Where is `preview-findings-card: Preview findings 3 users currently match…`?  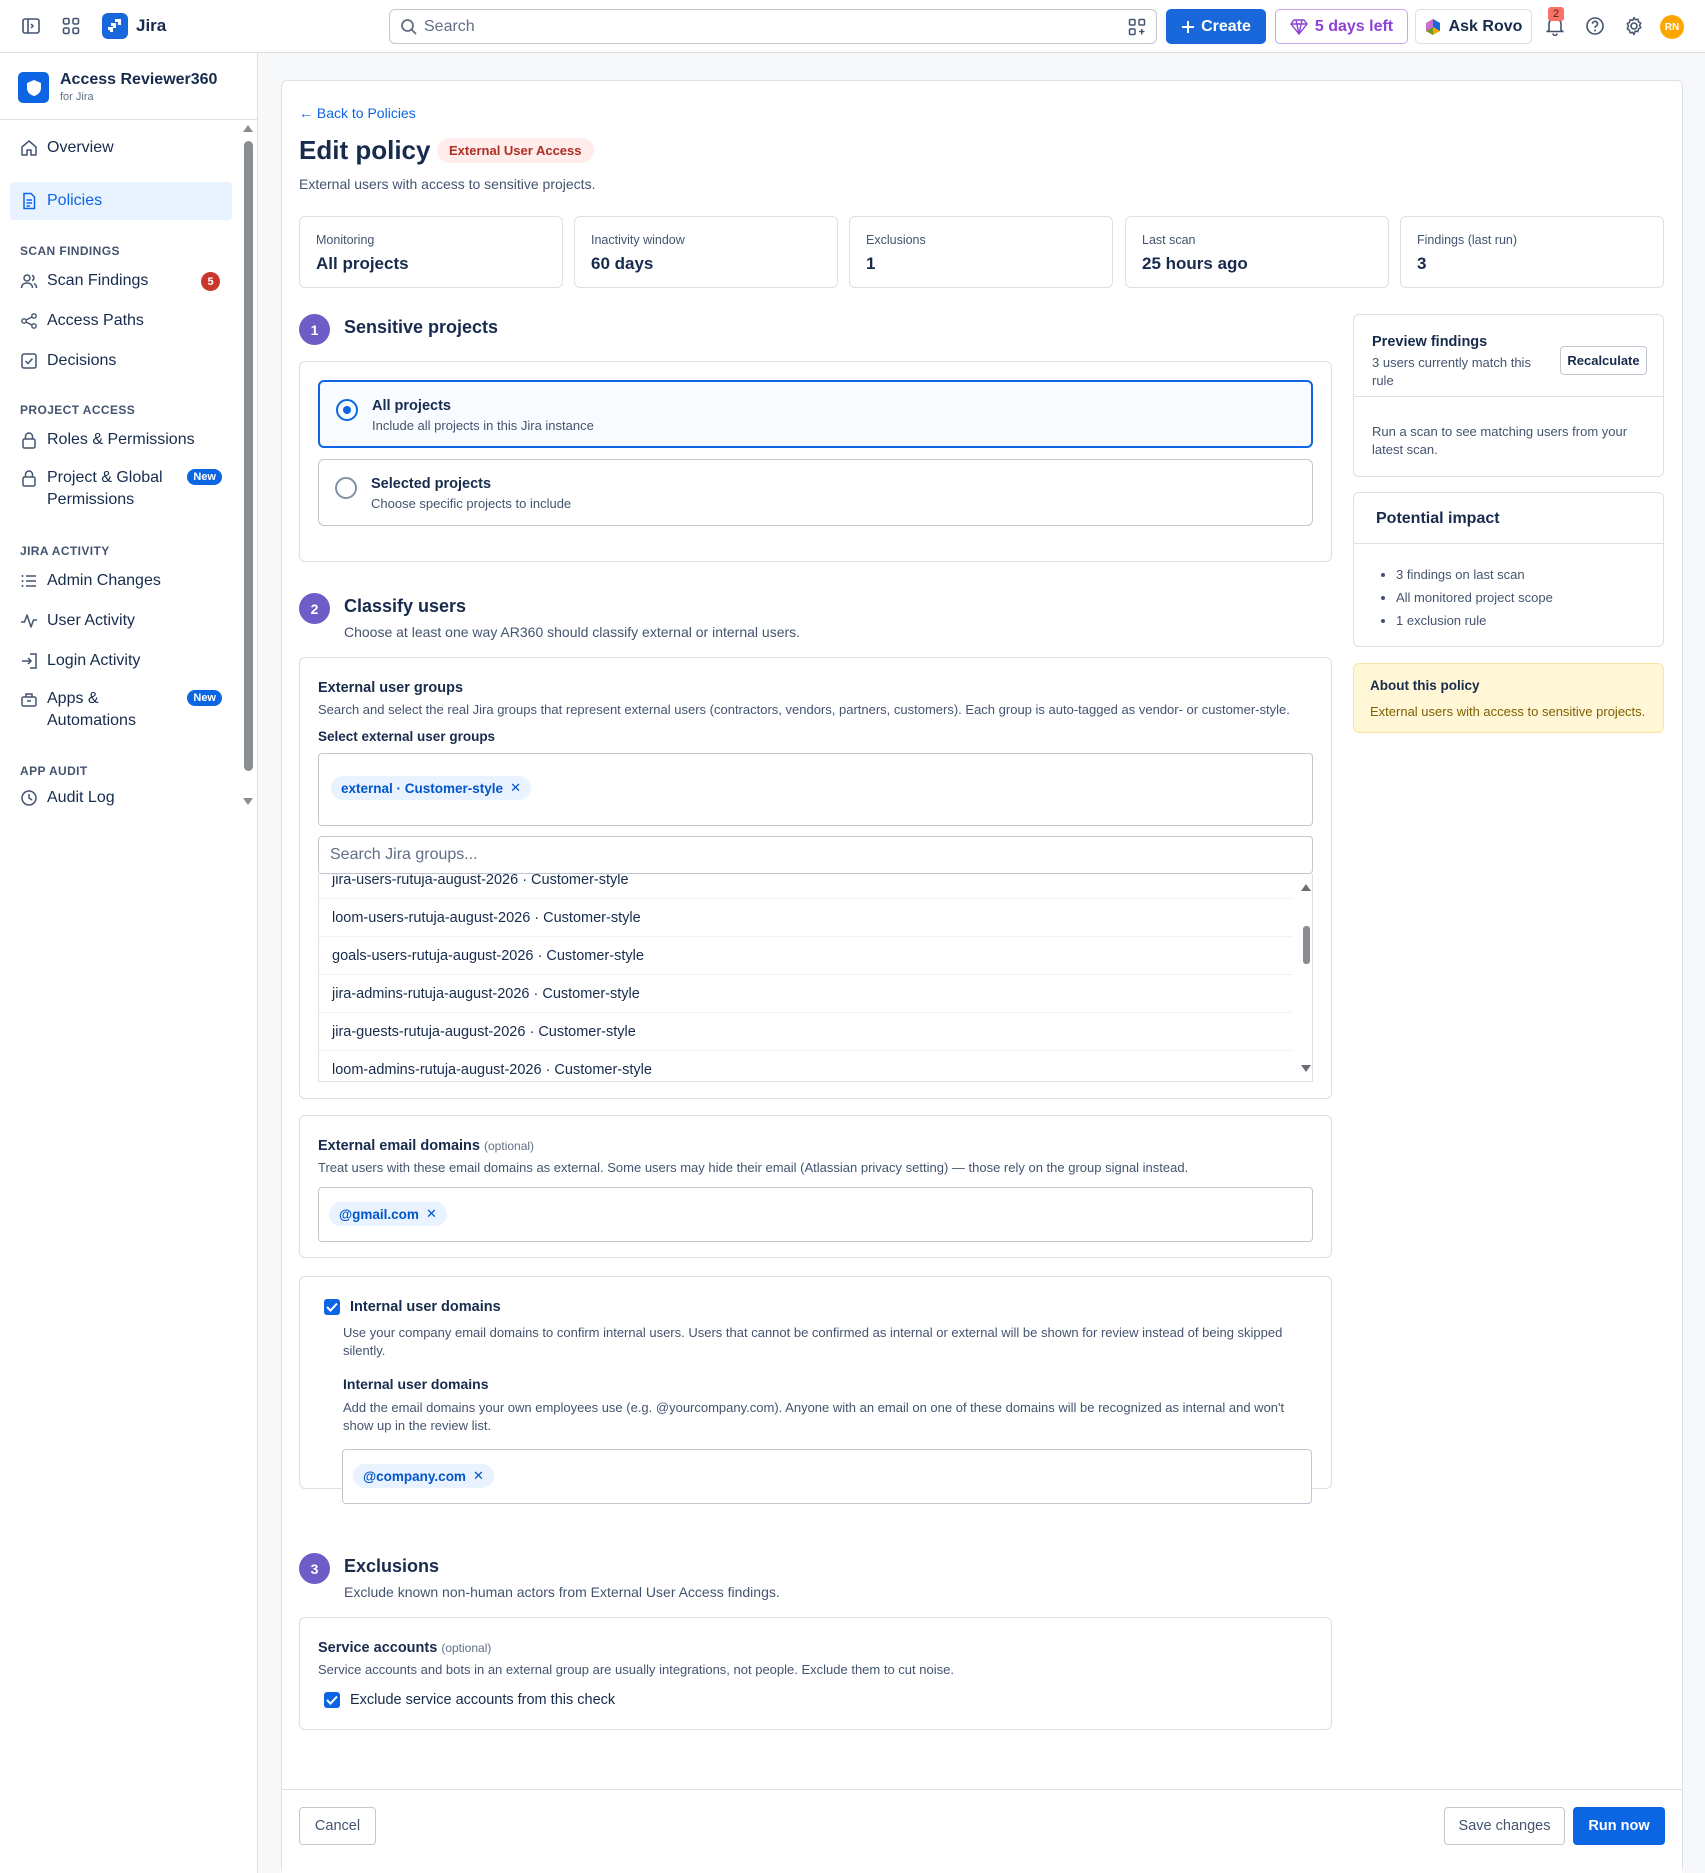 preview-findings-card: Preview findings 3 users currently match… is located at coordinates (1508, 395).